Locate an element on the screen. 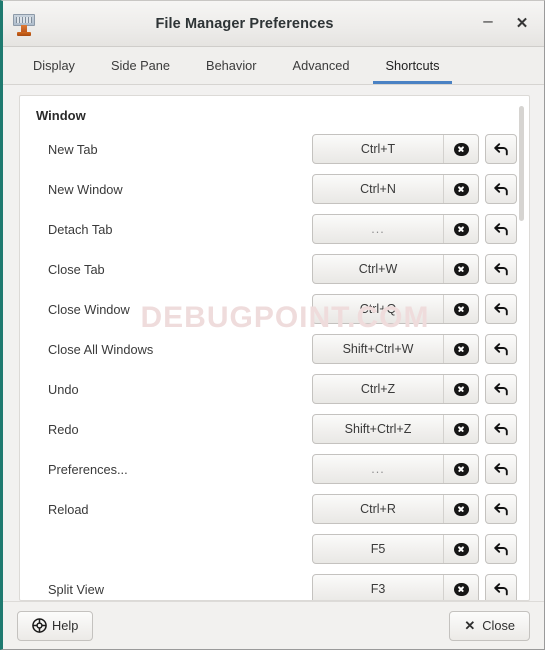 The width and height of the screenshot is (545, 650). shortcut-controls: Ctrl+N is located at coordinates (414, 189).